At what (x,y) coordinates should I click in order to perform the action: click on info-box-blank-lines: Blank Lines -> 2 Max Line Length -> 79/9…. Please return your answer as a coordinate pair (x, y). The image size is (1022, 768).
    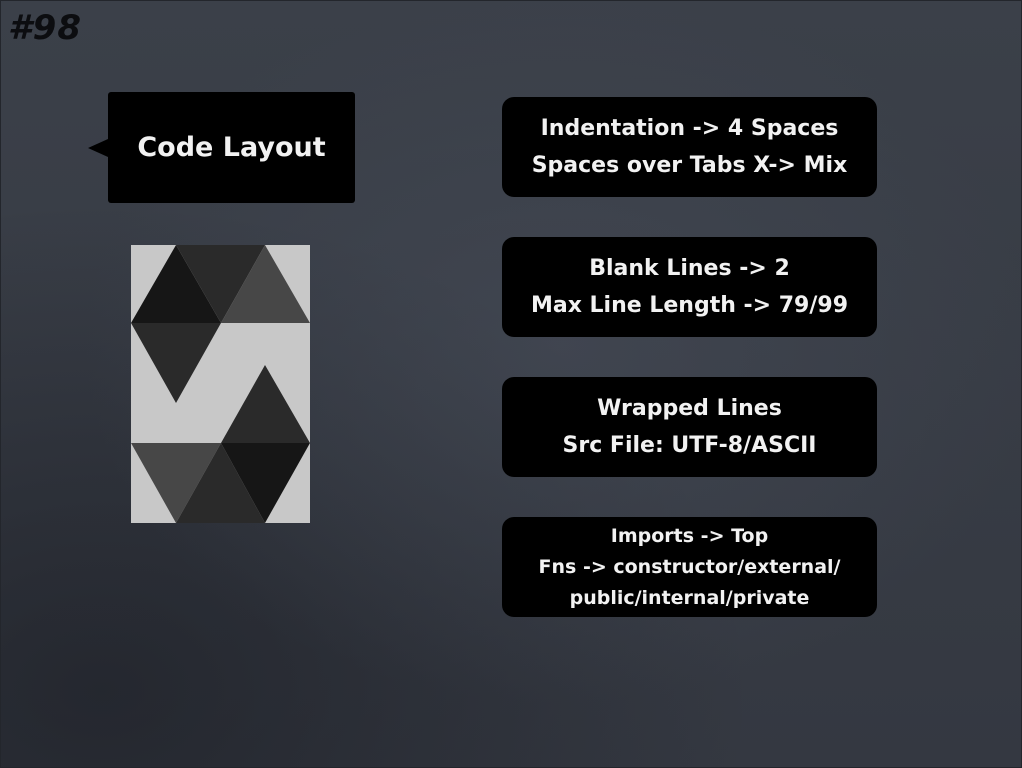
    Looking at the image, I should click on (689, 287).